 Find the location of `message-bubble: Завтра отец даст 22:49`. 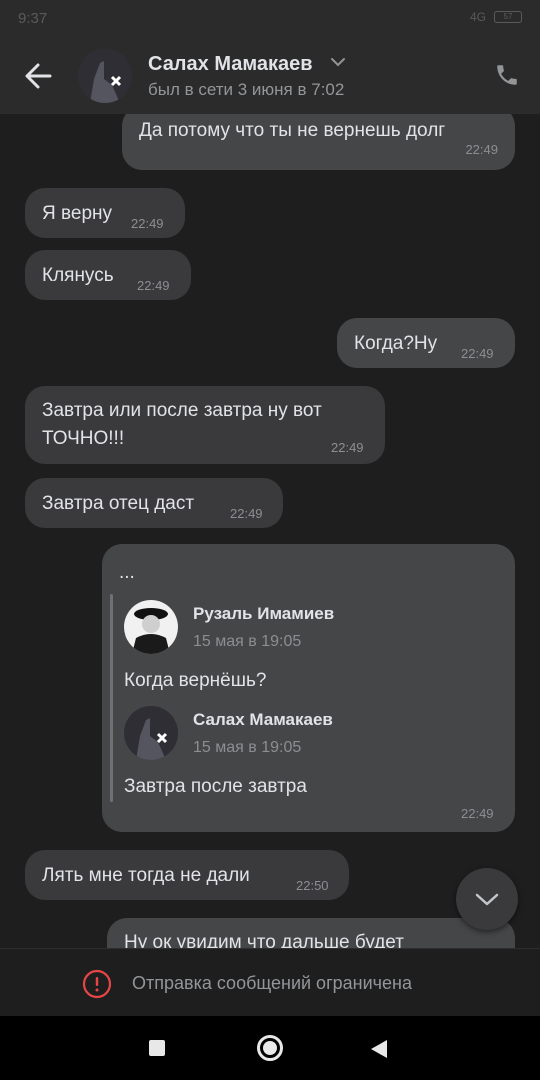

message-bubble: Завтра отец даст 22:49 is located at coordinates (154, 503).